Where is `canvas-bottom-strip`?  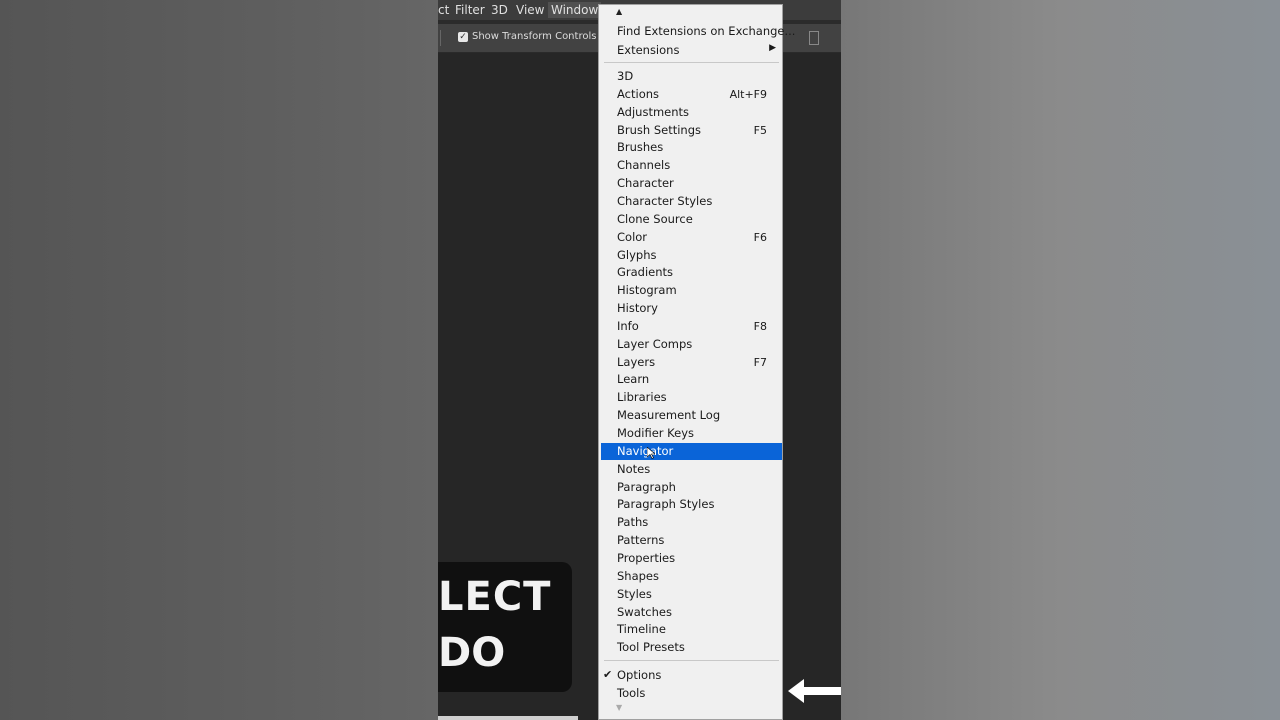
canvas-bottom-strip is located at coordinates (508, 718).